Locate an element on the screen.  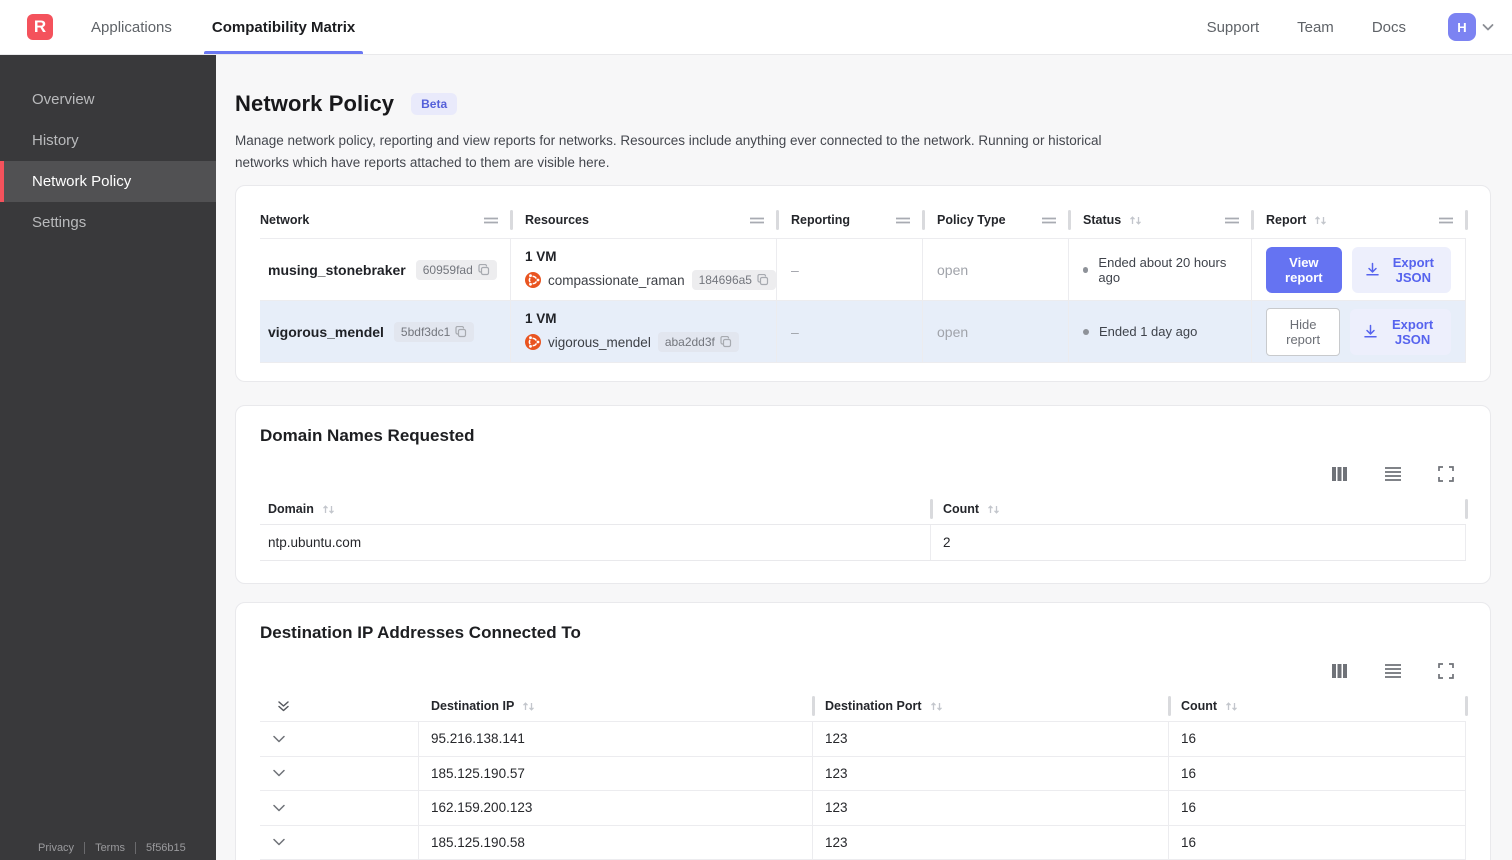
destination-table-row: 185.125.190.57 123 16 is located at coordinates (863, 773).